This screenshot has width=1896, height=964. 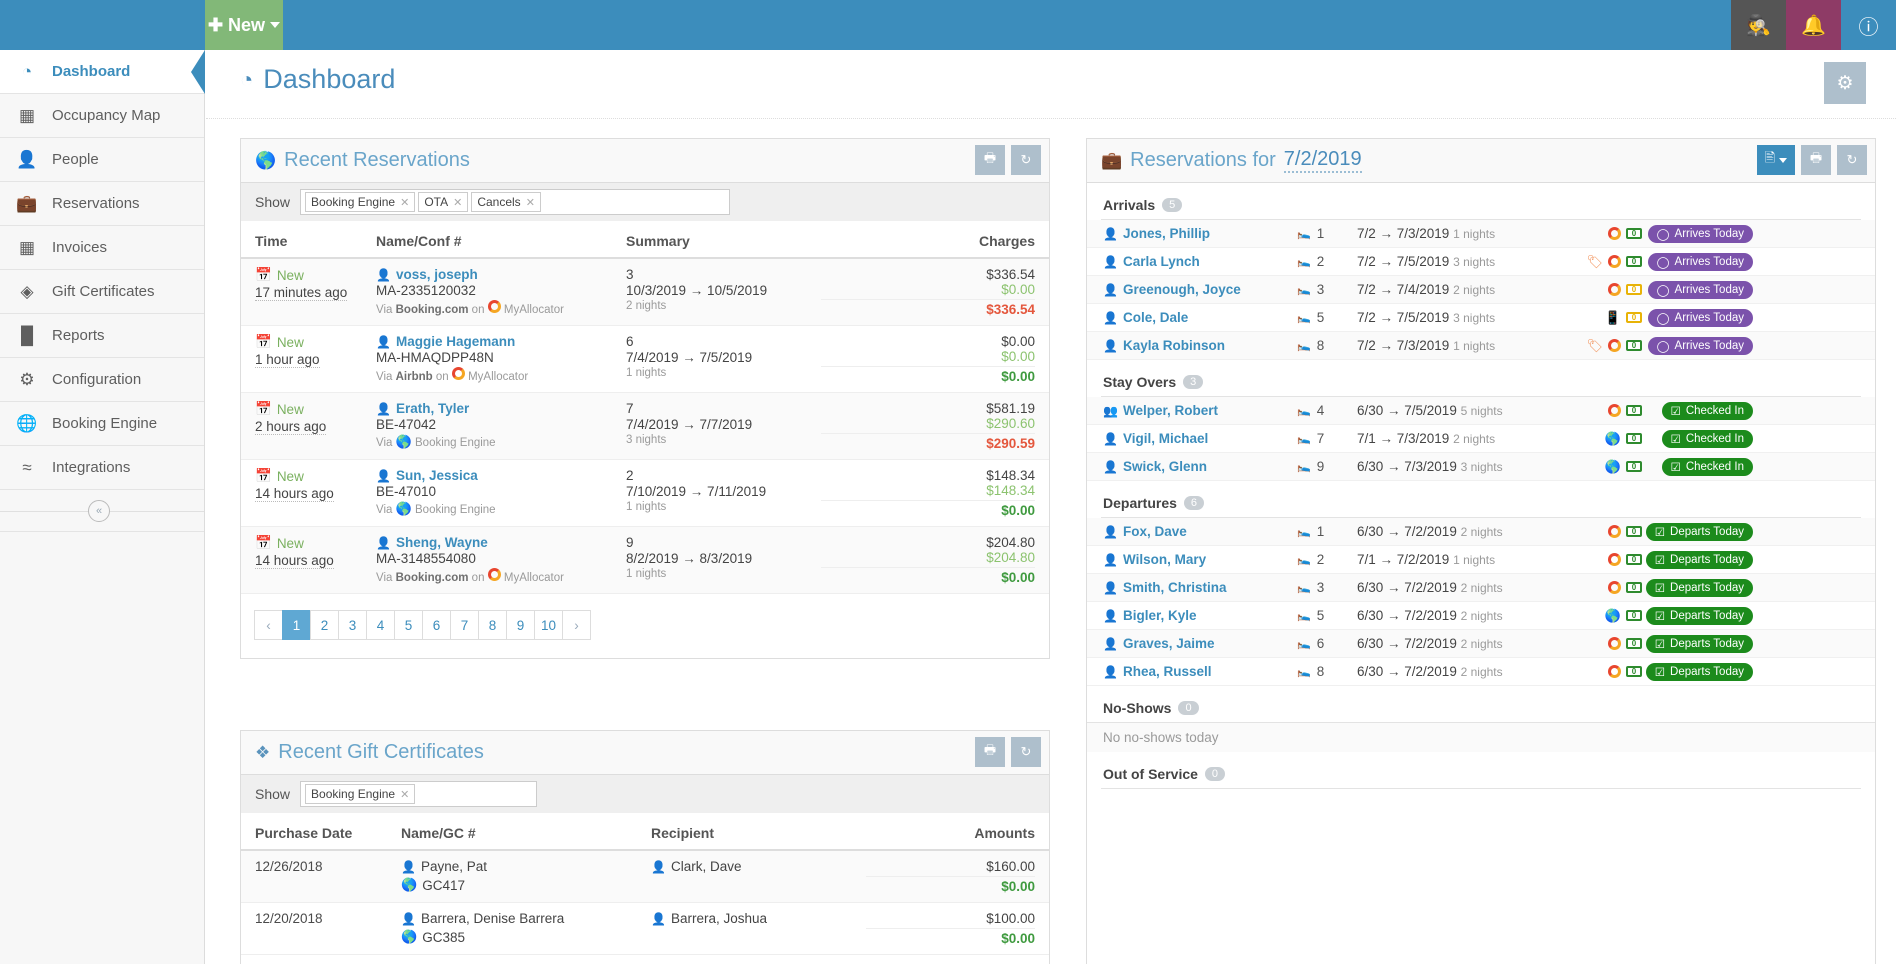 I want to click on sidebar-item-dashboard: ◔ Dashboard, so click(x=102, y=72).